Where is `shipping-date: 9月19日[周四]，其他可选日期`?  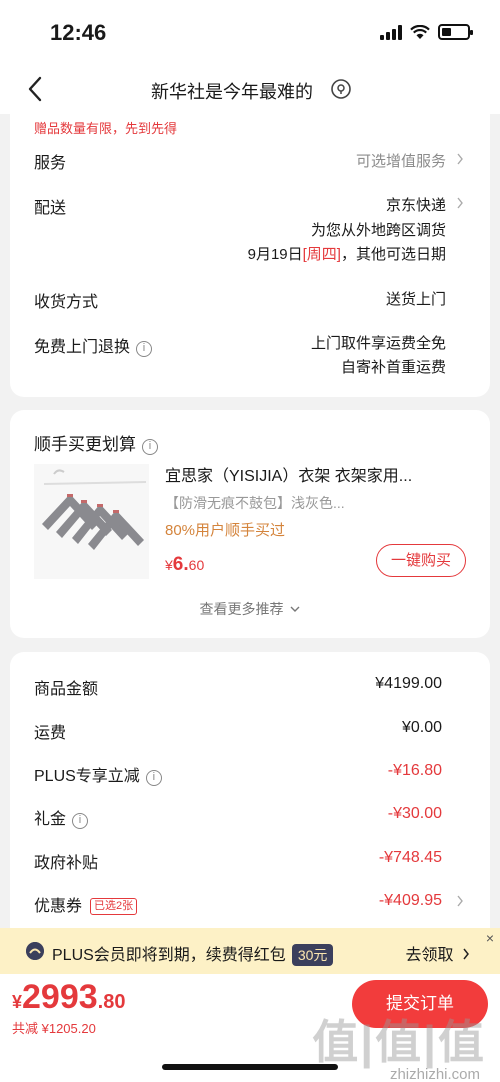
shipping-date: 9月19日[周四]，其他可选日期 is located at coordinates (347, 253).